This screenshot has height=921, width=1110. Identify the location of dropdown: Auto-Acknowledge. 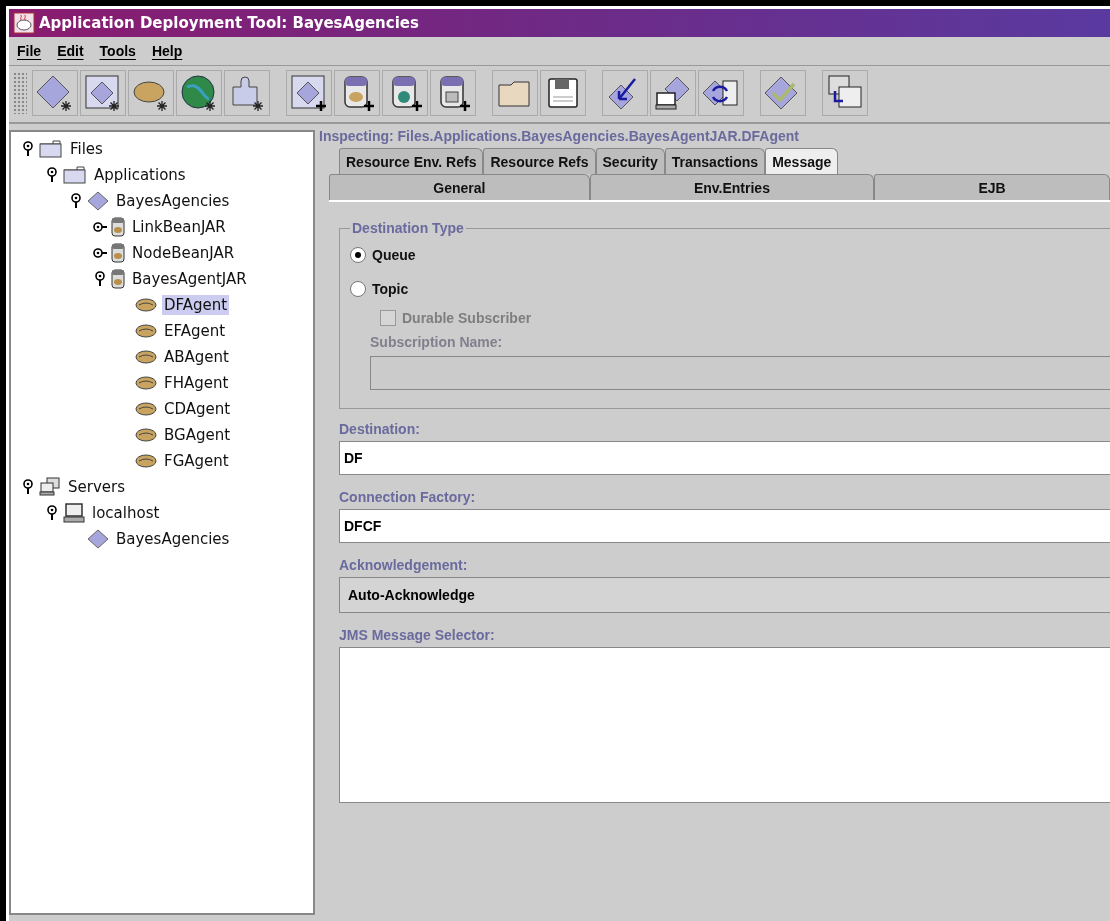
(724, 595).